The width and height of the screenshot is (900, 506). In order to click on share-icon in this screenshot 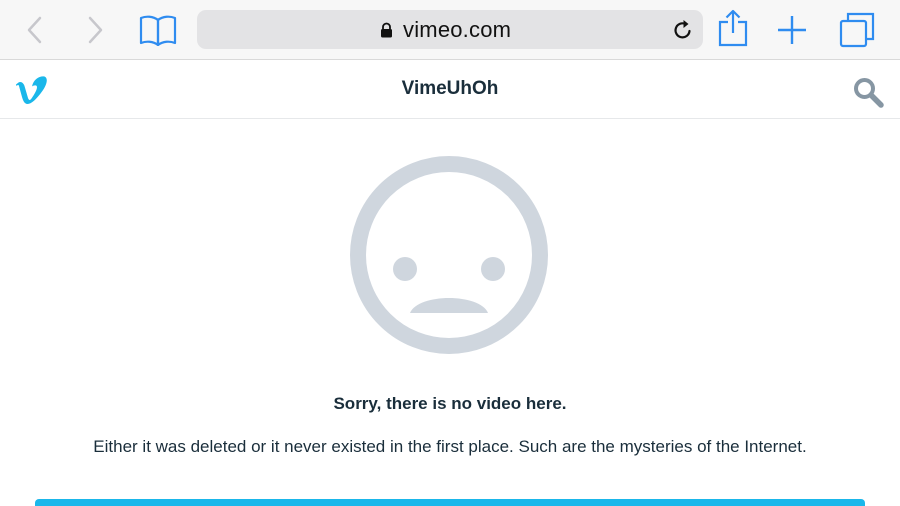, I will do `click(733, 28)`.